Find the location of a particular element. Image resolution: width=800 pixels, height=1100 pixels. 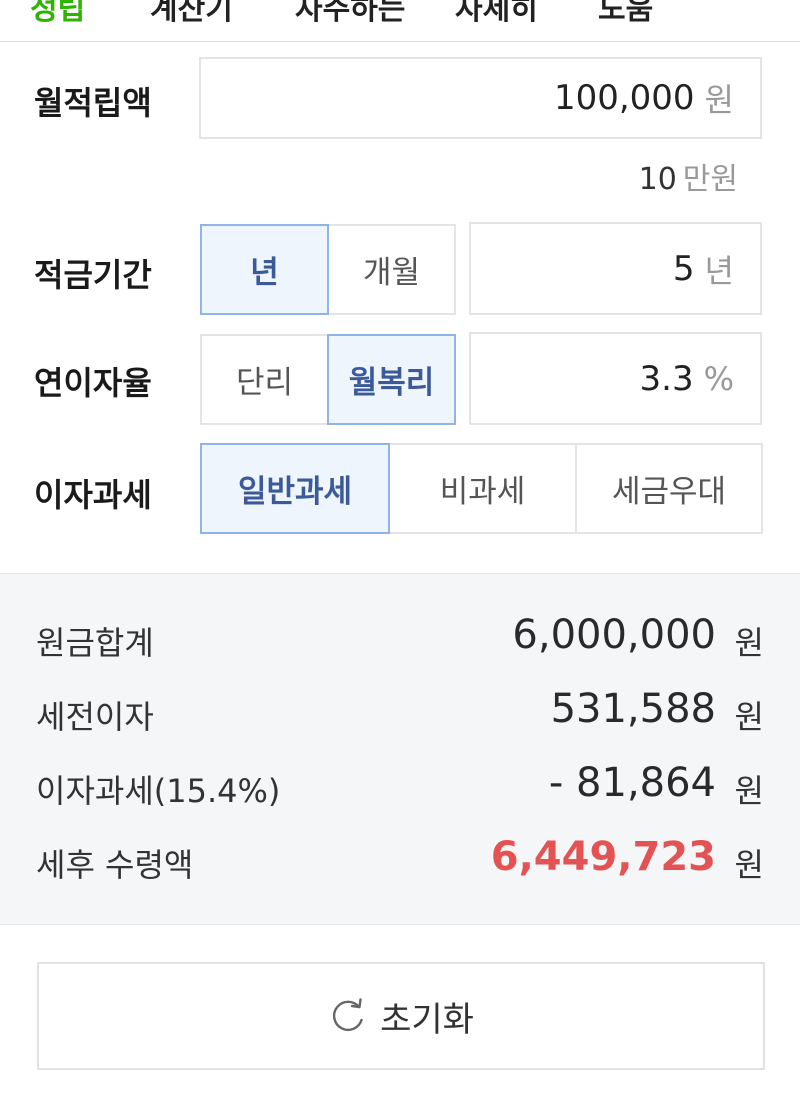

after-tax-value: 6,449,723 is located at coordinates (603, 857).